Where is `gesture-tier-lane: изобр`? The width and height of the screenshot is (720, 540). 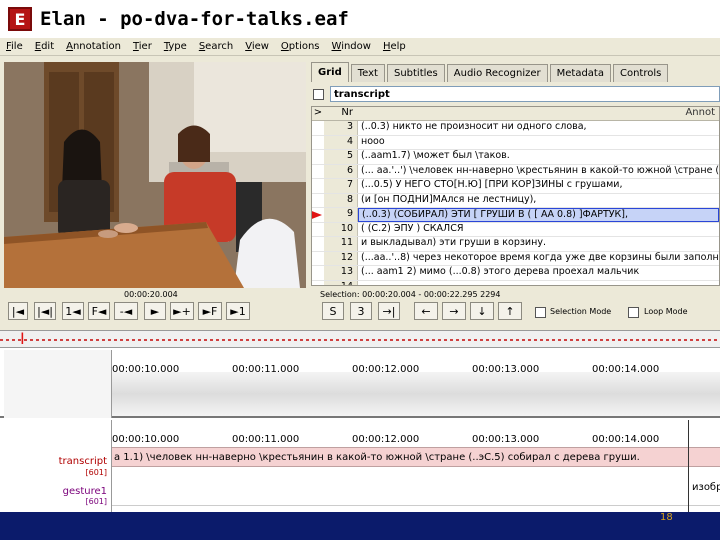 gesture-tier-lane: изобр is located at coordinates (416, 491).